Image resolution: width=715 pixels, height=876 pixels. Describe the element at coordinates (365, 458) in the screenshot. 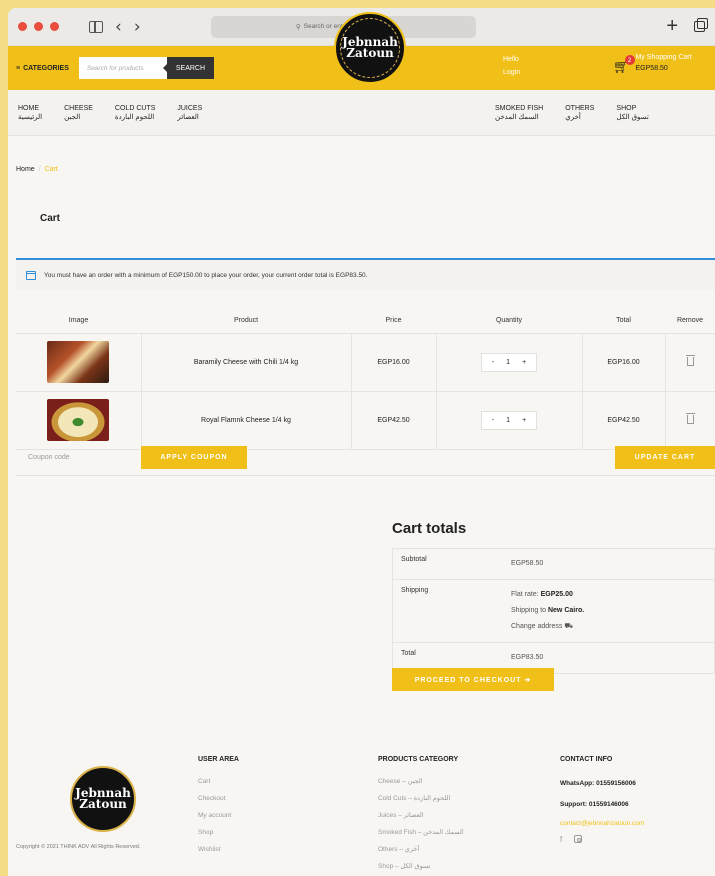

I see `coupon-row: Coupon code APPLY COUPON UPDATE CART` at that location.